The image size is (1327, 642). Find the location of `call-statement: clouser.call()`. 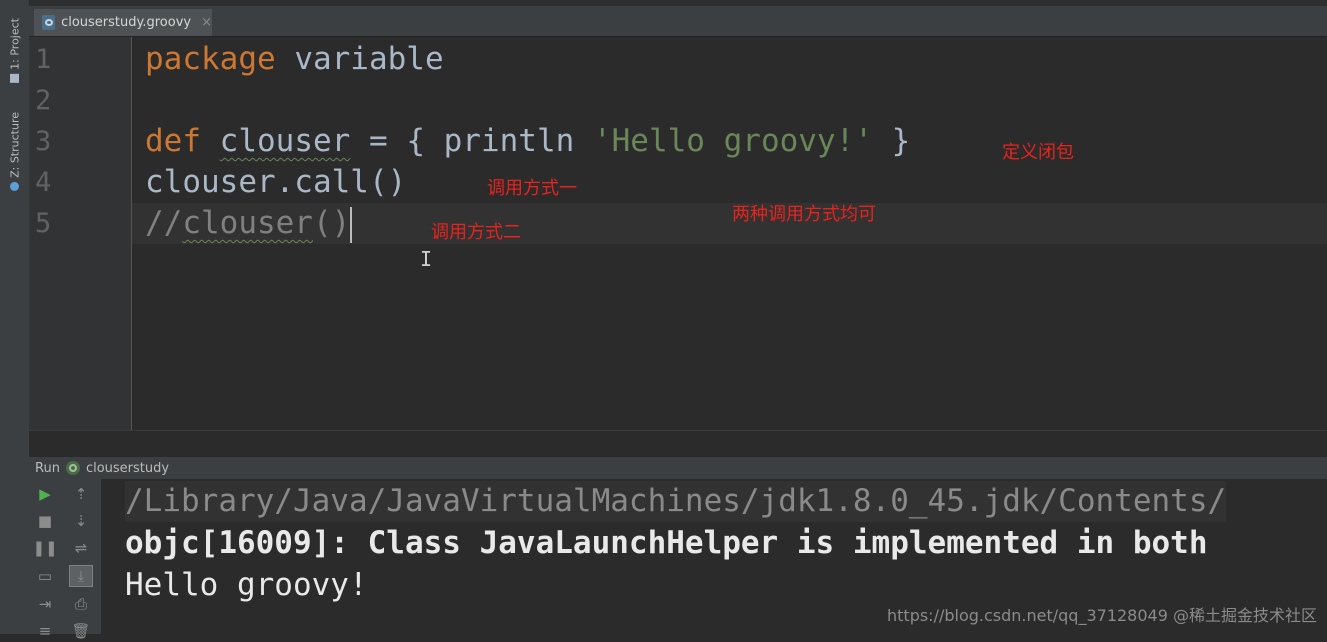

call-statement: clouser.call() is located at coordinates (276, 182).